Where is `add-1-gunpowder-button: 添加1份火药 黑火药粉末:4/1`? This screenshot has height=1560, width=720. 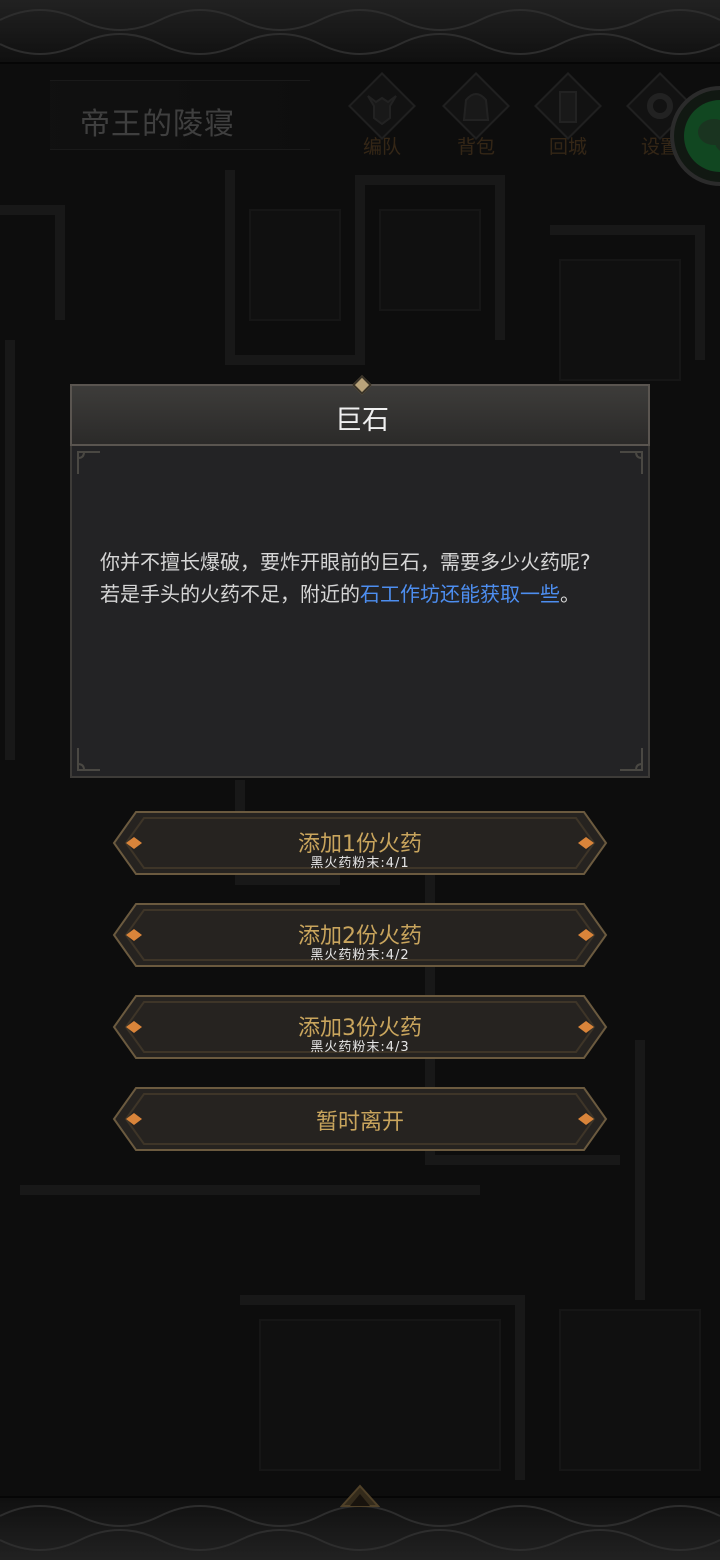 add-1-gunpowder-button: 添加1份火药 黑火药粉末:4/1 is located at coordinates (360, 843).